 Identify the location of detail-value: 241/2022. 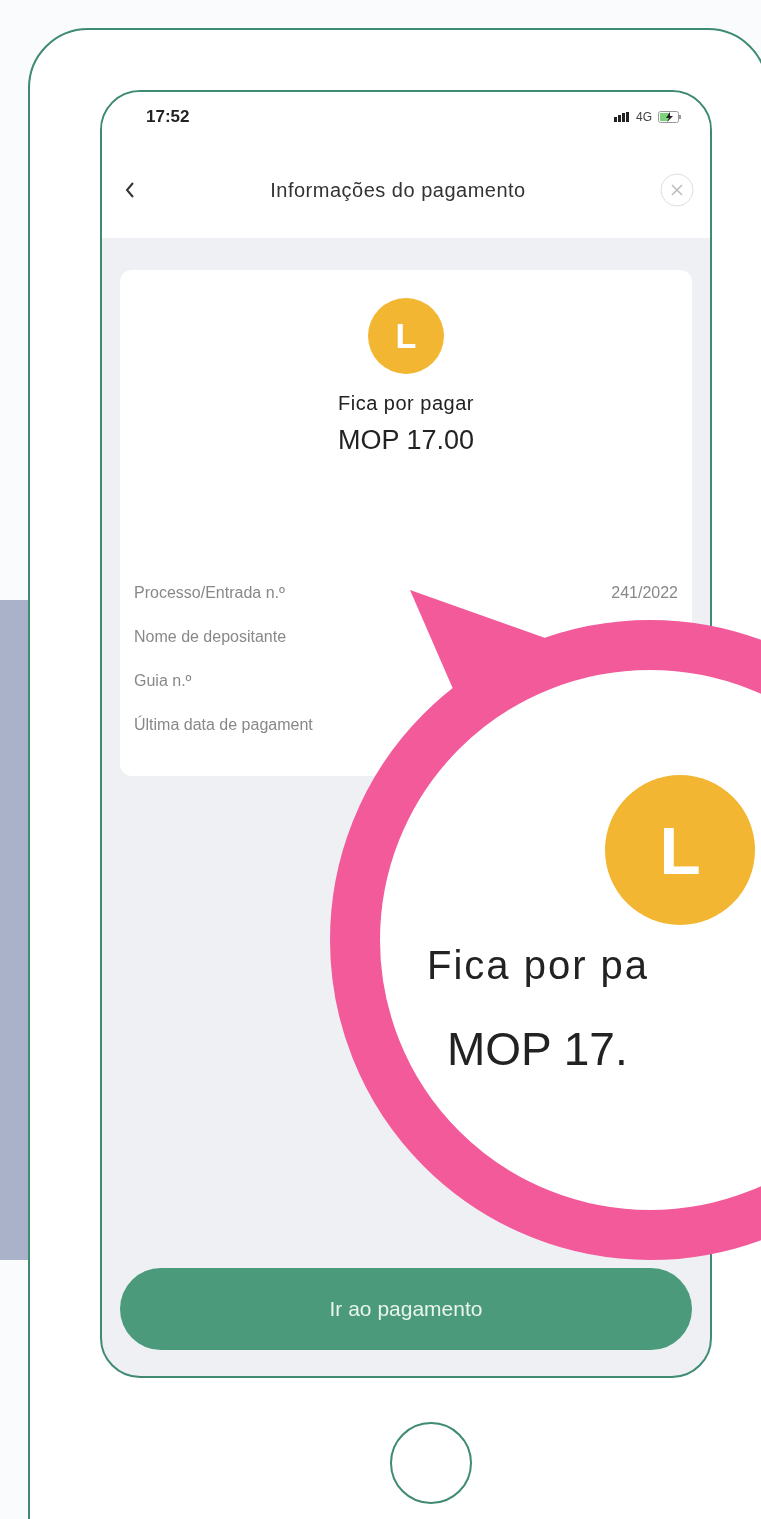
(644, 593).